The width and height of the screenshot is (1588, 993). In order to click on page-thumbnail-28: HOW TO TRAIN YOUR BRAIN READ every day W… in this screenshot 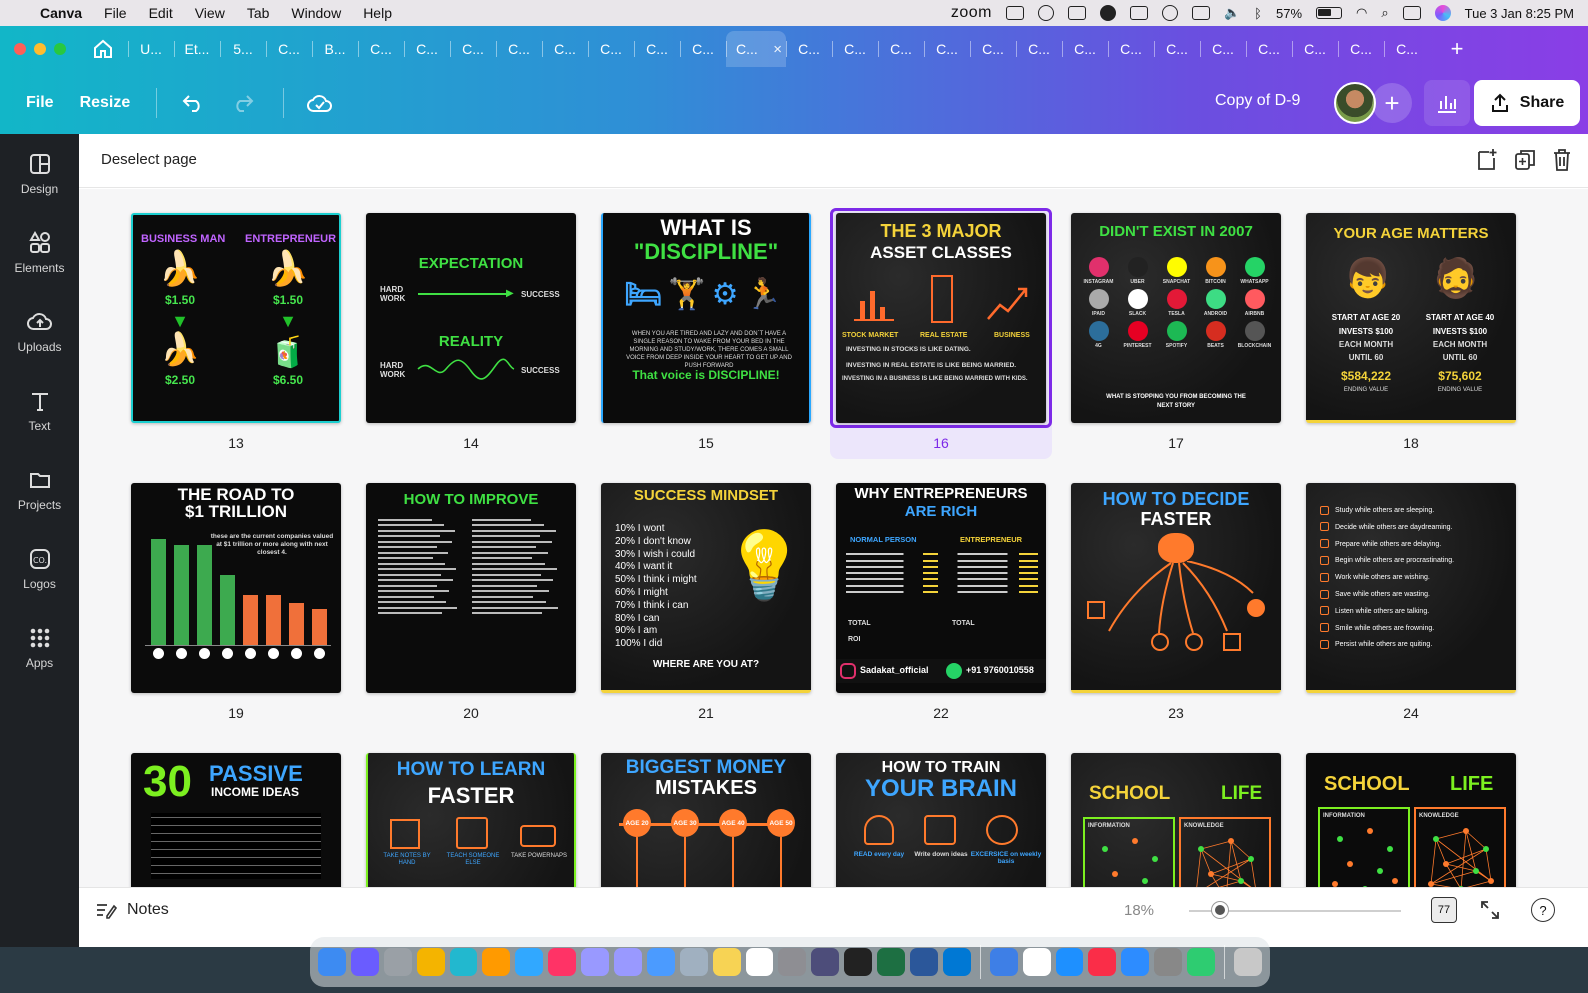, I will do `click(941, 827)`.